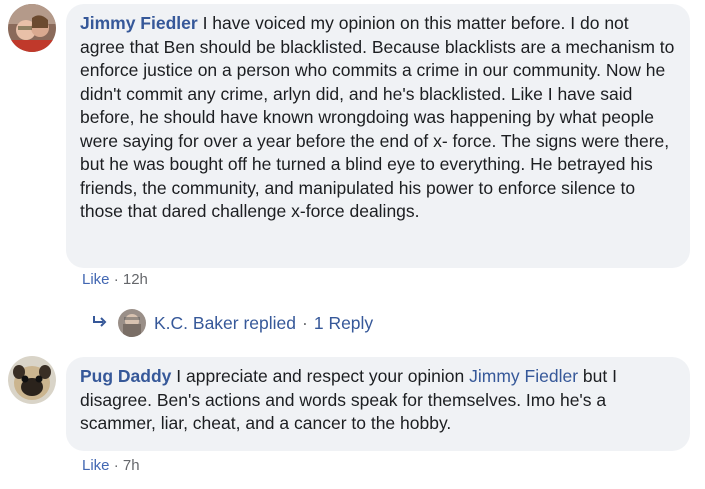 This screenshot has height=489, width=705. What do you see at coordinates (125, 376) in the screenshot?
I see `comment-author: Pug Daddy` at bounding box center [125, 376].